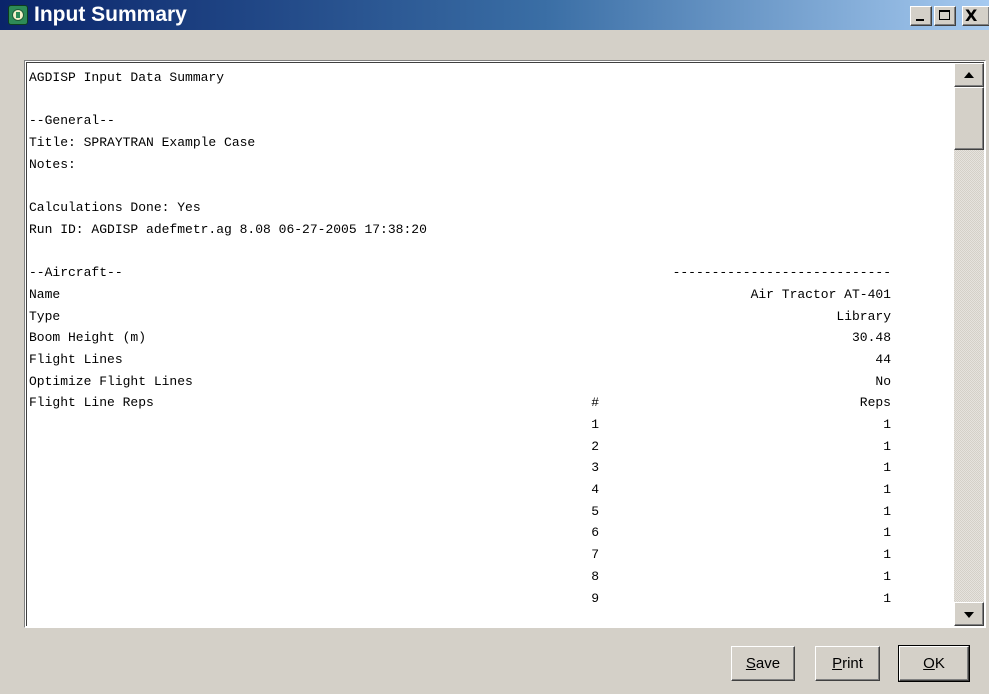 This screenshot has height=694, width=989. Describe the element at coordinates (595, 555) in the screenshot. I see `report-line-index: 7` at that location.